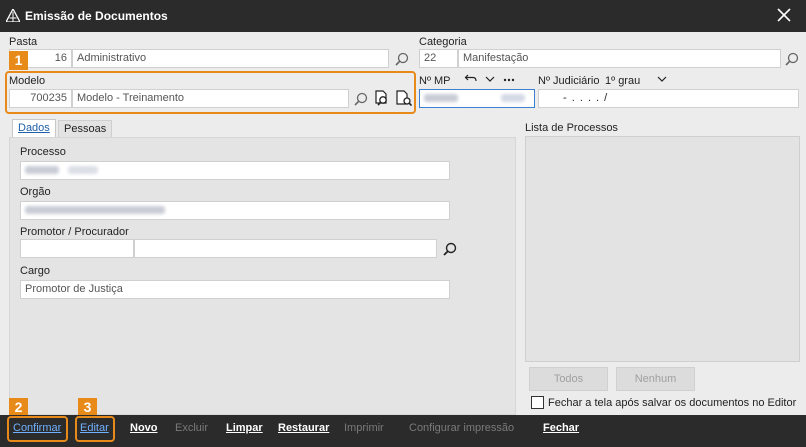  What do you see at coordinates (74, 232) in the screenshot?
I see `promotor-label: Promotor / Procurador` at bounding box center [74, 232].